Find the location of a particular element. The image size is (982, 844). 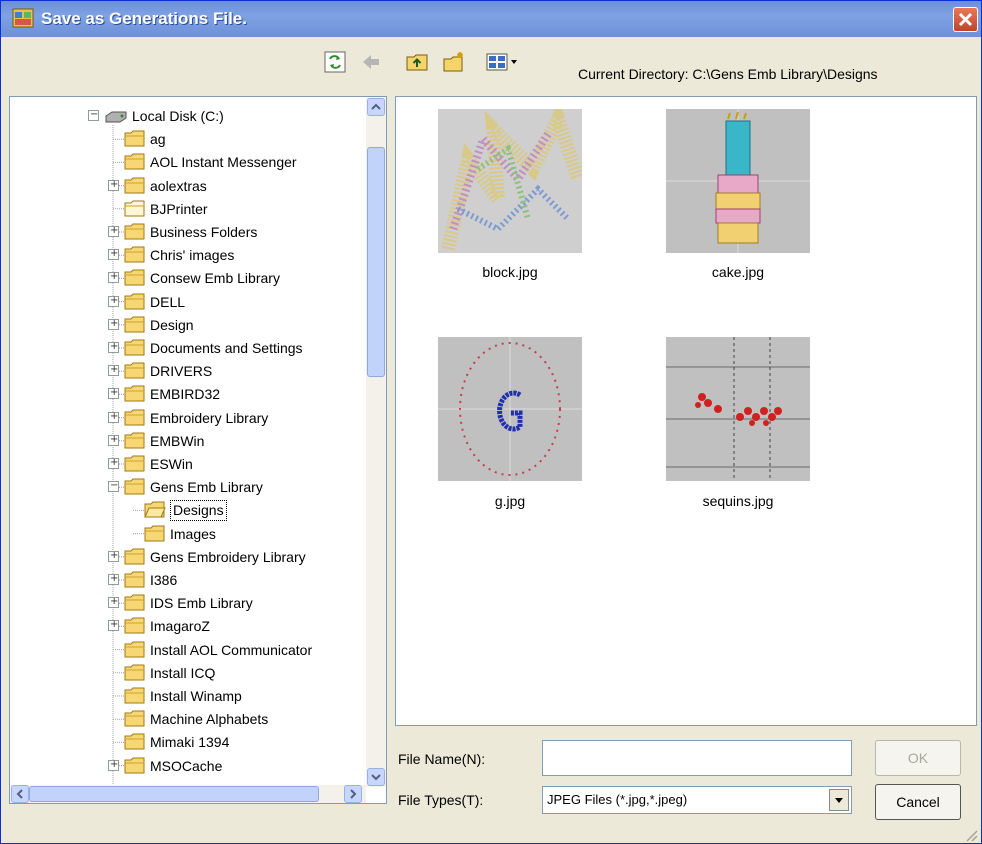

tree-item: Images is located at coordinates (188, 534).